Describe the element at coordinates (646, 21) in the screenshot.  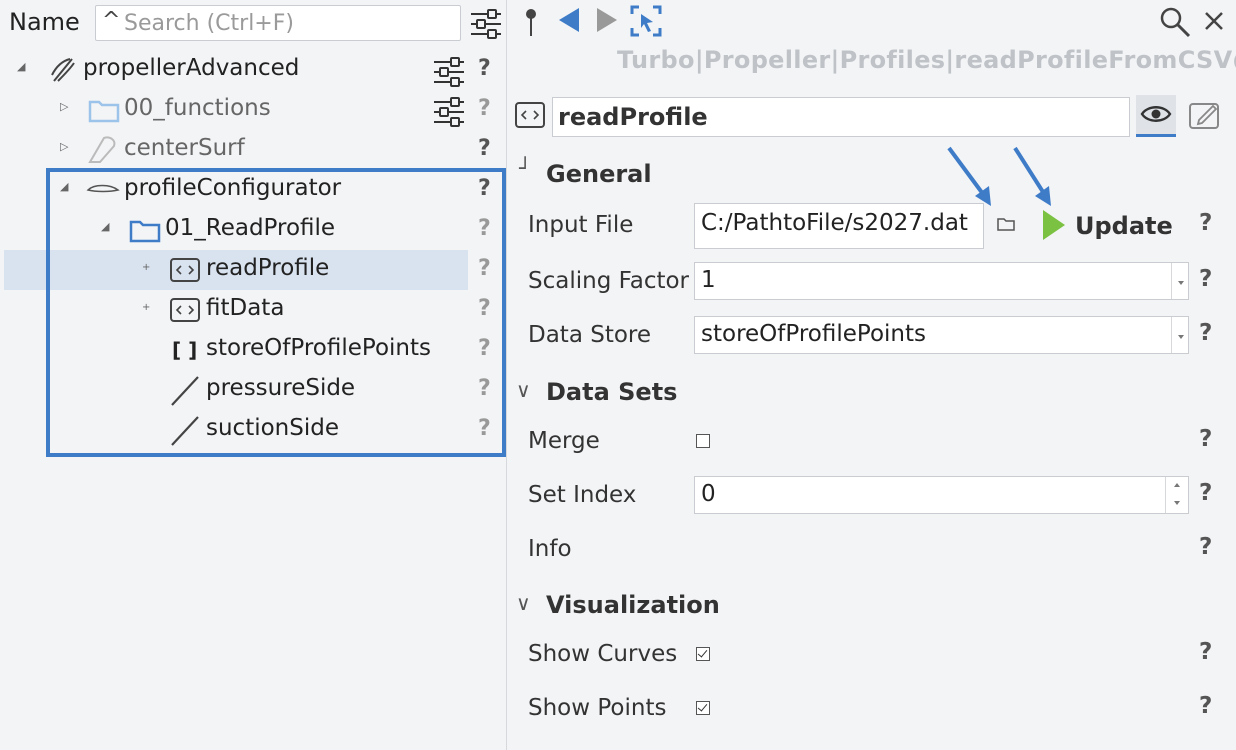
I see `select-in-tree-icon` at that location.